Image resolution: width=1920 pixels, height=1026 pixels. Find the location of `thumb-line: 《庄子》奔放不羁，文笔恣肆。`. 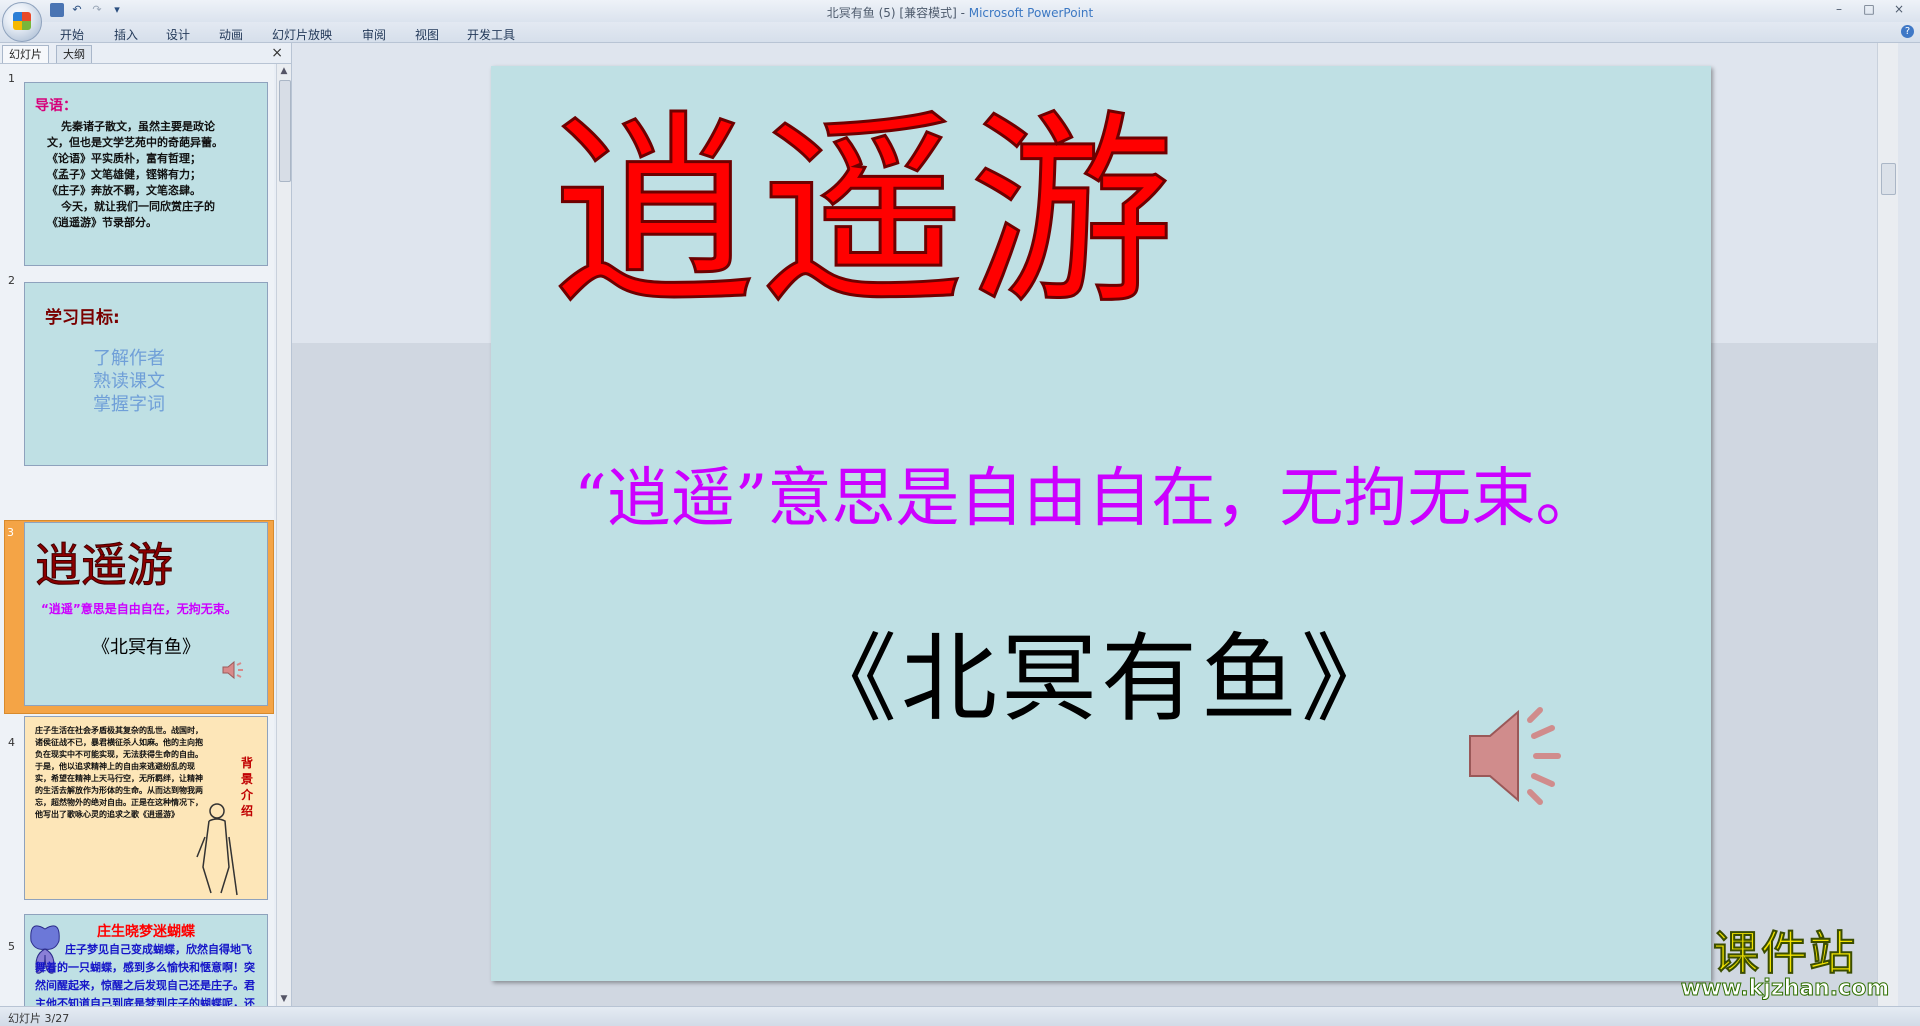

thumb-line: 《庄子》奔放不羁，文笔恣肆。 is located at coordinates (124, 190).